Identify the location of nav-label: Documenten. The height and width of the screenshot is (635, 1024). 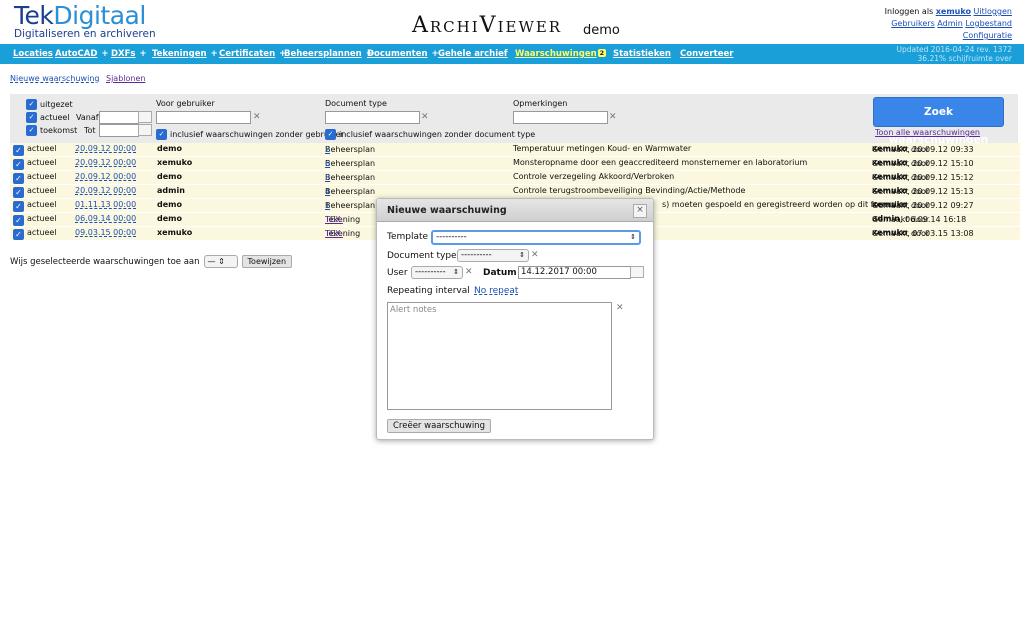
(397, 54).